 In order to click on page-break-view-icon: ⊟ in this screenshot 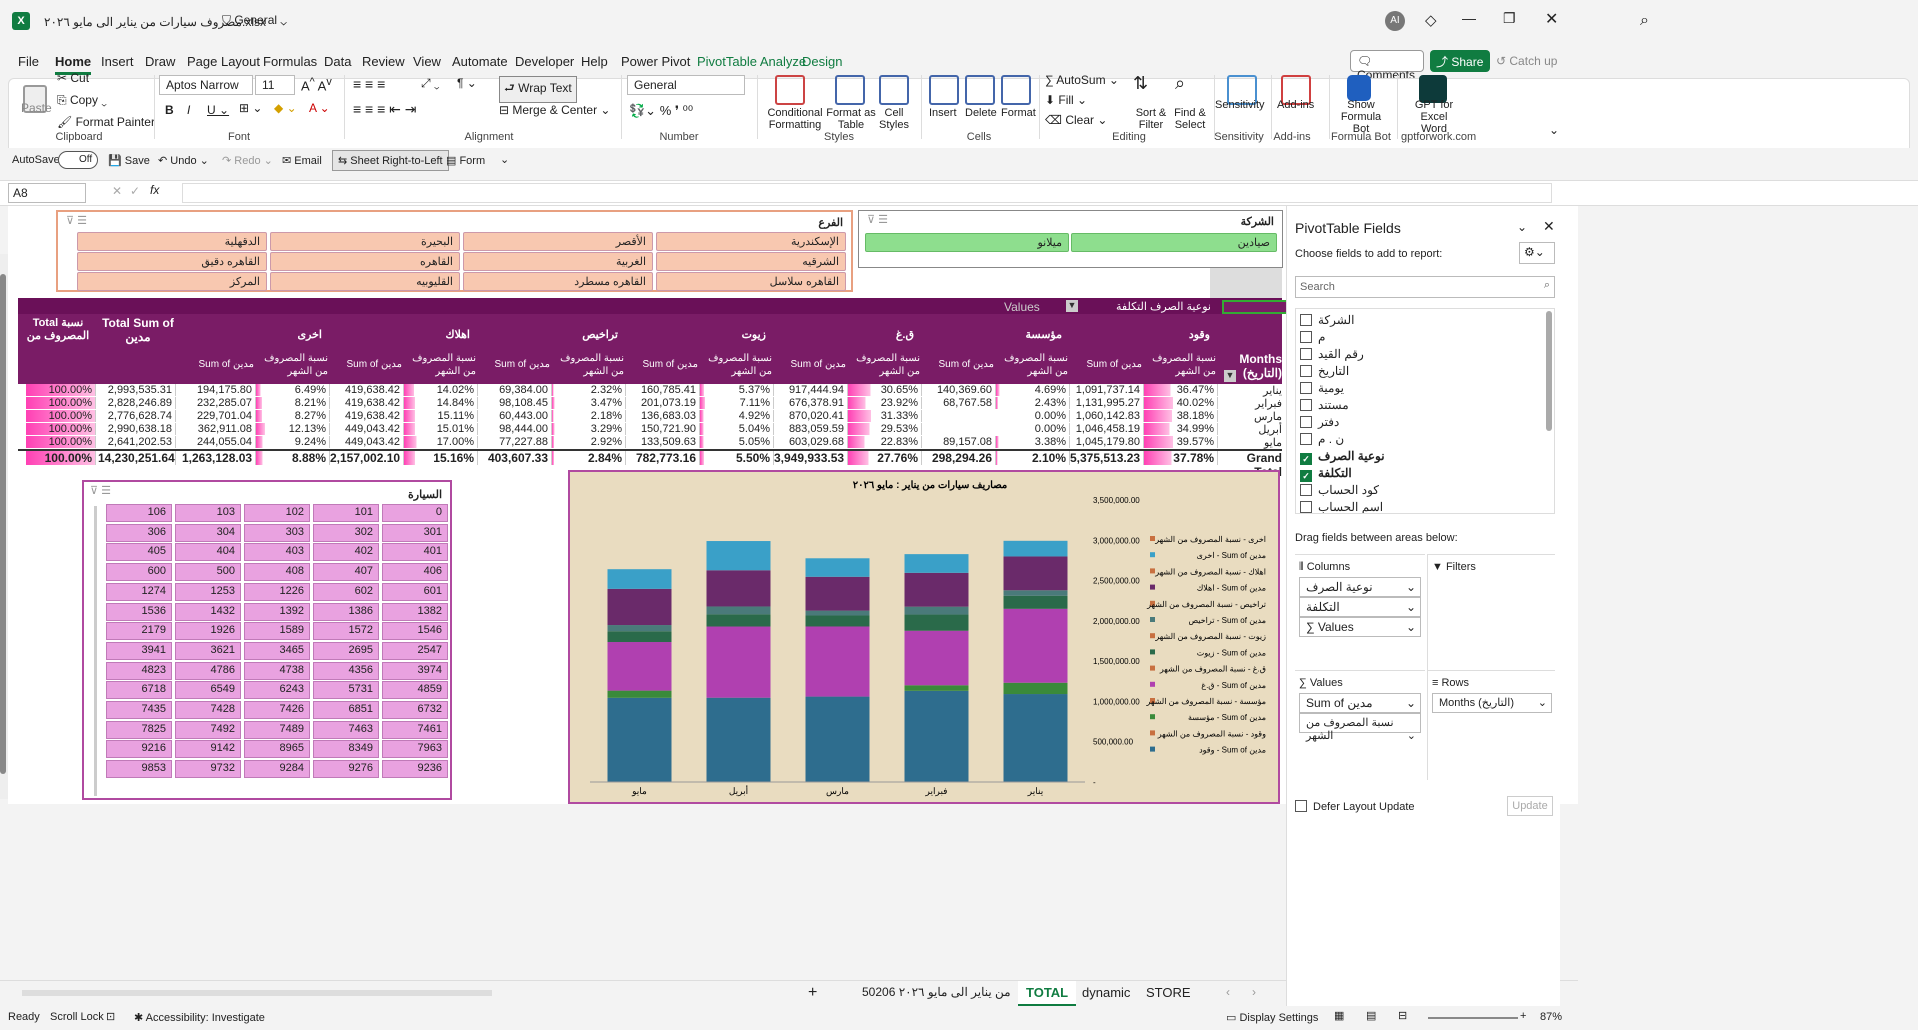, I will do `click(1402, 1015)`.